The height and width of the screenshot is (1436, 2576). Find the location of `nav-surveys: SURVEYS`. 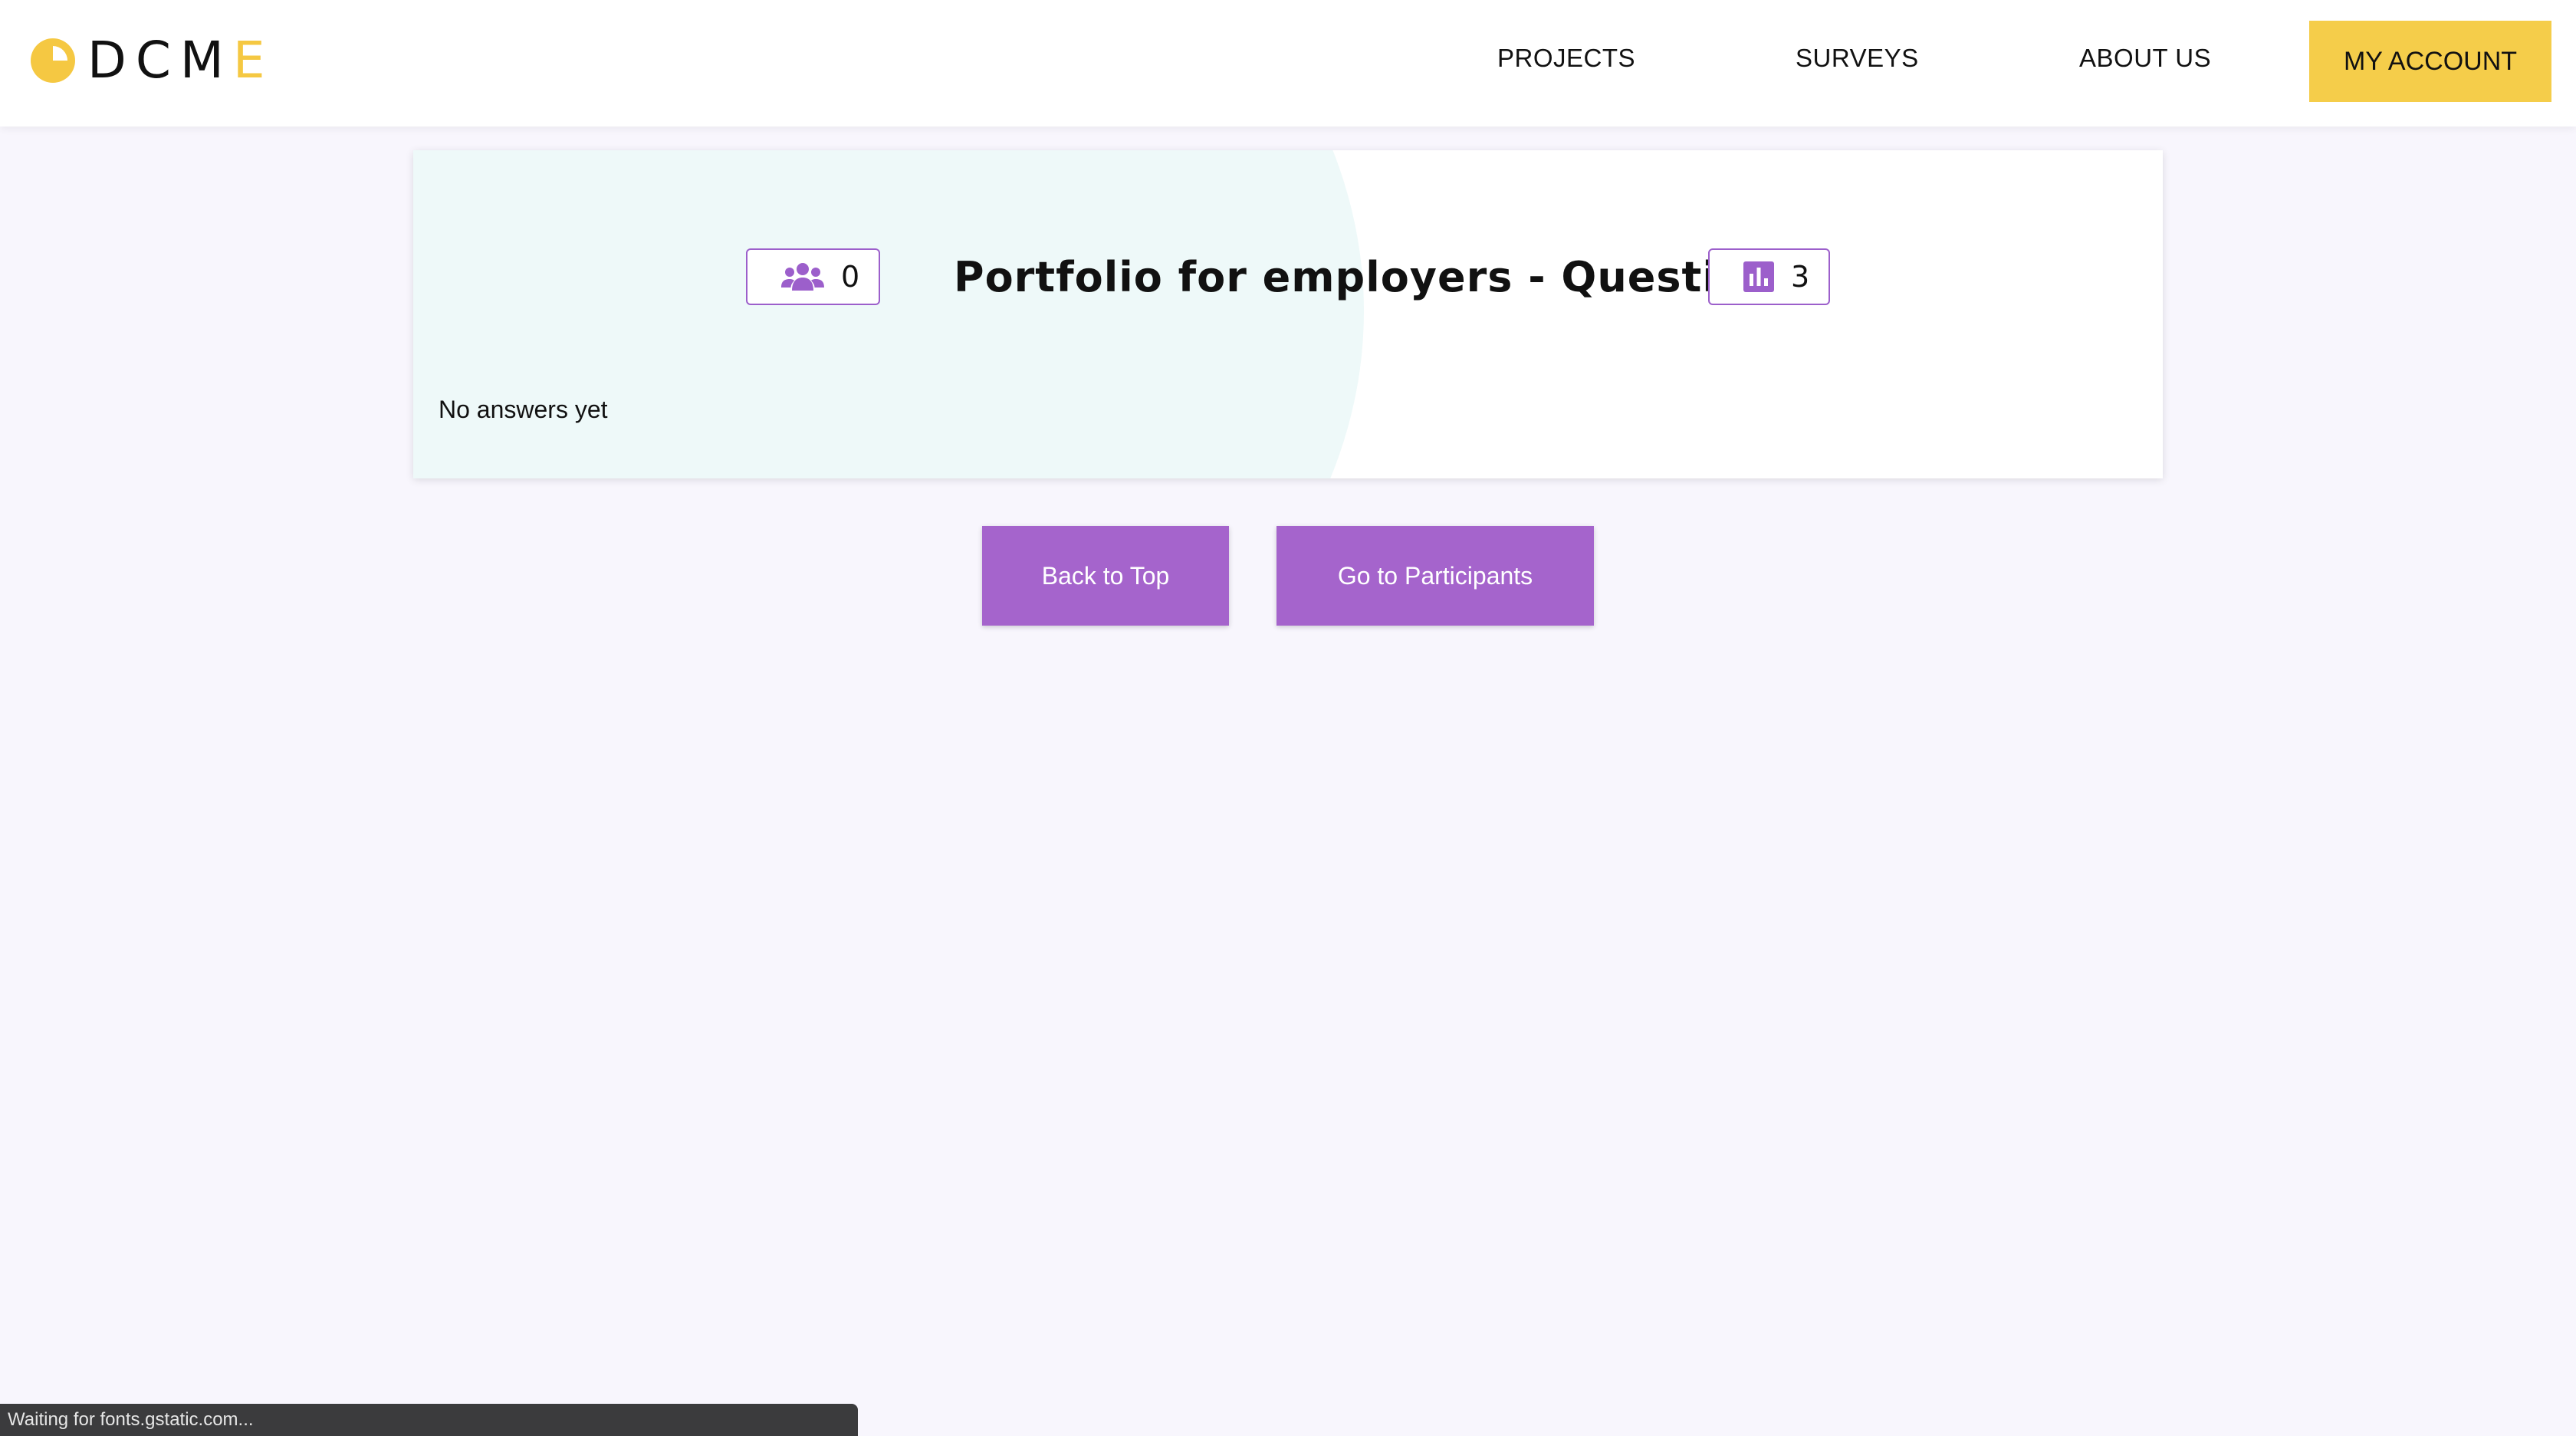

nav-surveys: SURVEYS is located at coordinates (1858, 59).